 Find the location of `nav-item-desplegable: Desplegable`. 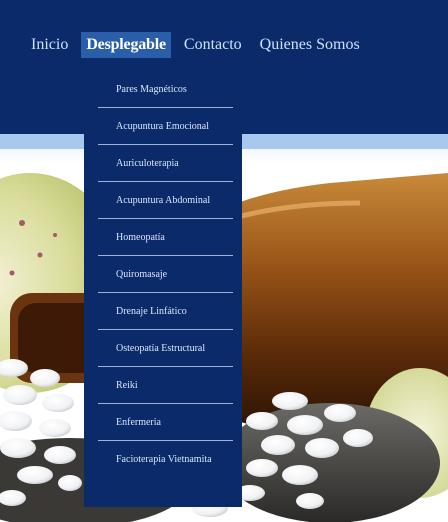

nav-item-desplegable: Desplegable is located at coordinates (126, 45).